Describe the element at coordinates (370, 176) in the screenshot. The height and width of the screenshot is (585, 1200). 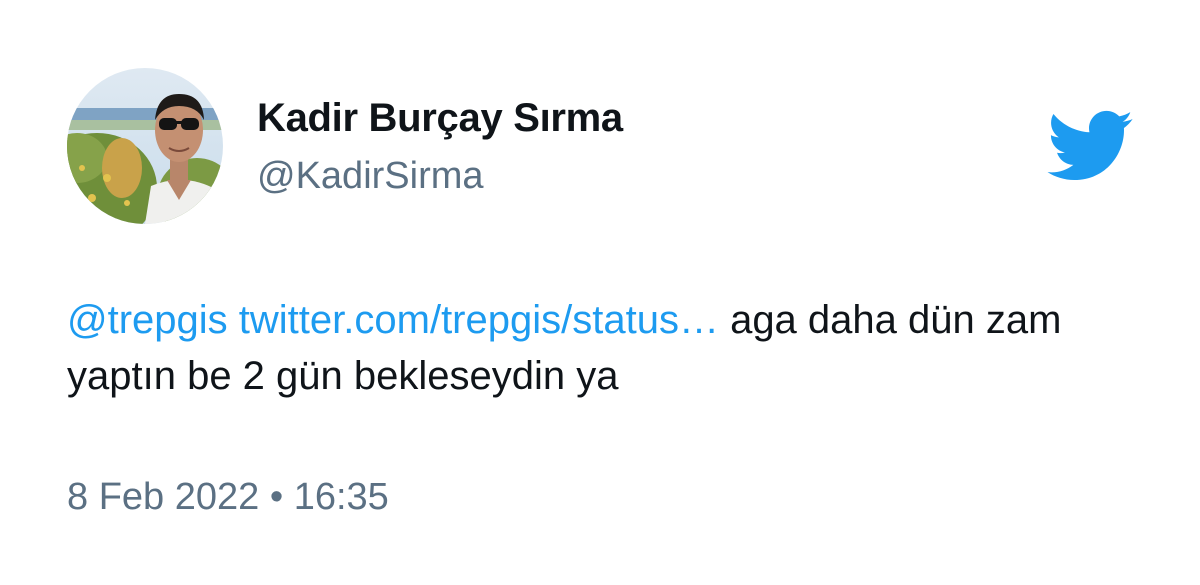
I see `author-handle: @KadirSirma` at that location.